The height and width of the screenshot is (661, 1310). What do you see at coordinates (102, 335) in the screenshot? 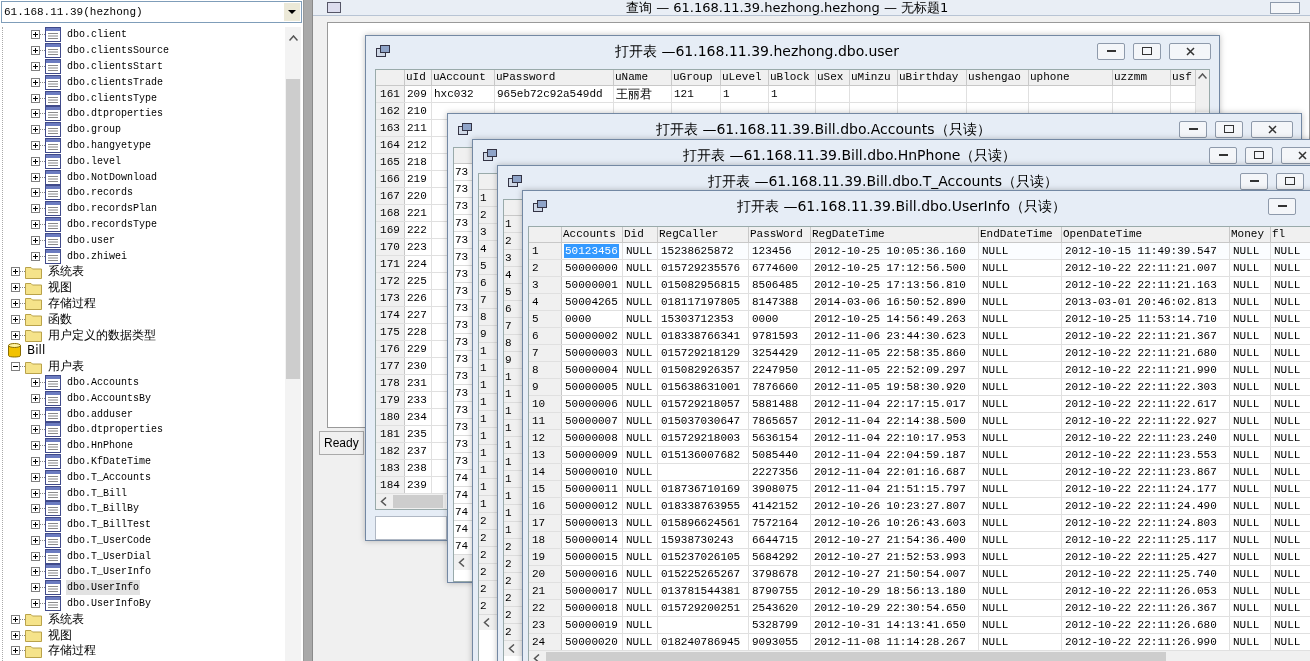
I see `tree-item: 用户定义的数据类型` at bounding box center [102, 335].